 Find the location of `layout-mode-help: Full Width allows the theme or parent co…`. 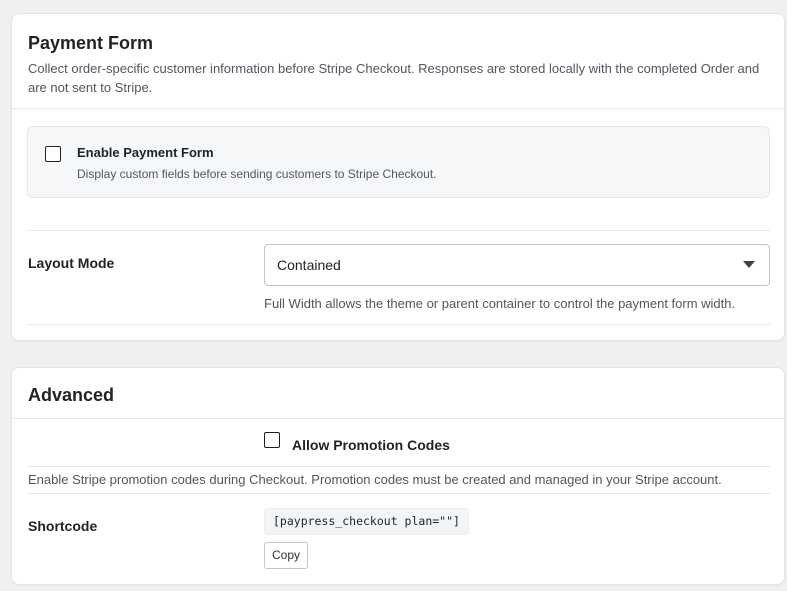

layout-mode-help: Full Width allows the theme or parent co… is located at coordinates (500, 303).